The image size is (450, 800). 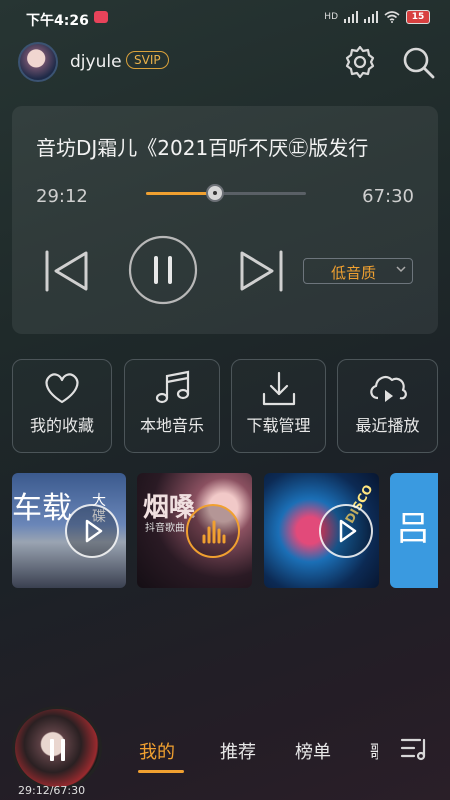 What do you see at coordinates (96, 62) in the screenshot?
I see `username: djyule` at bounding box center [96, 62].